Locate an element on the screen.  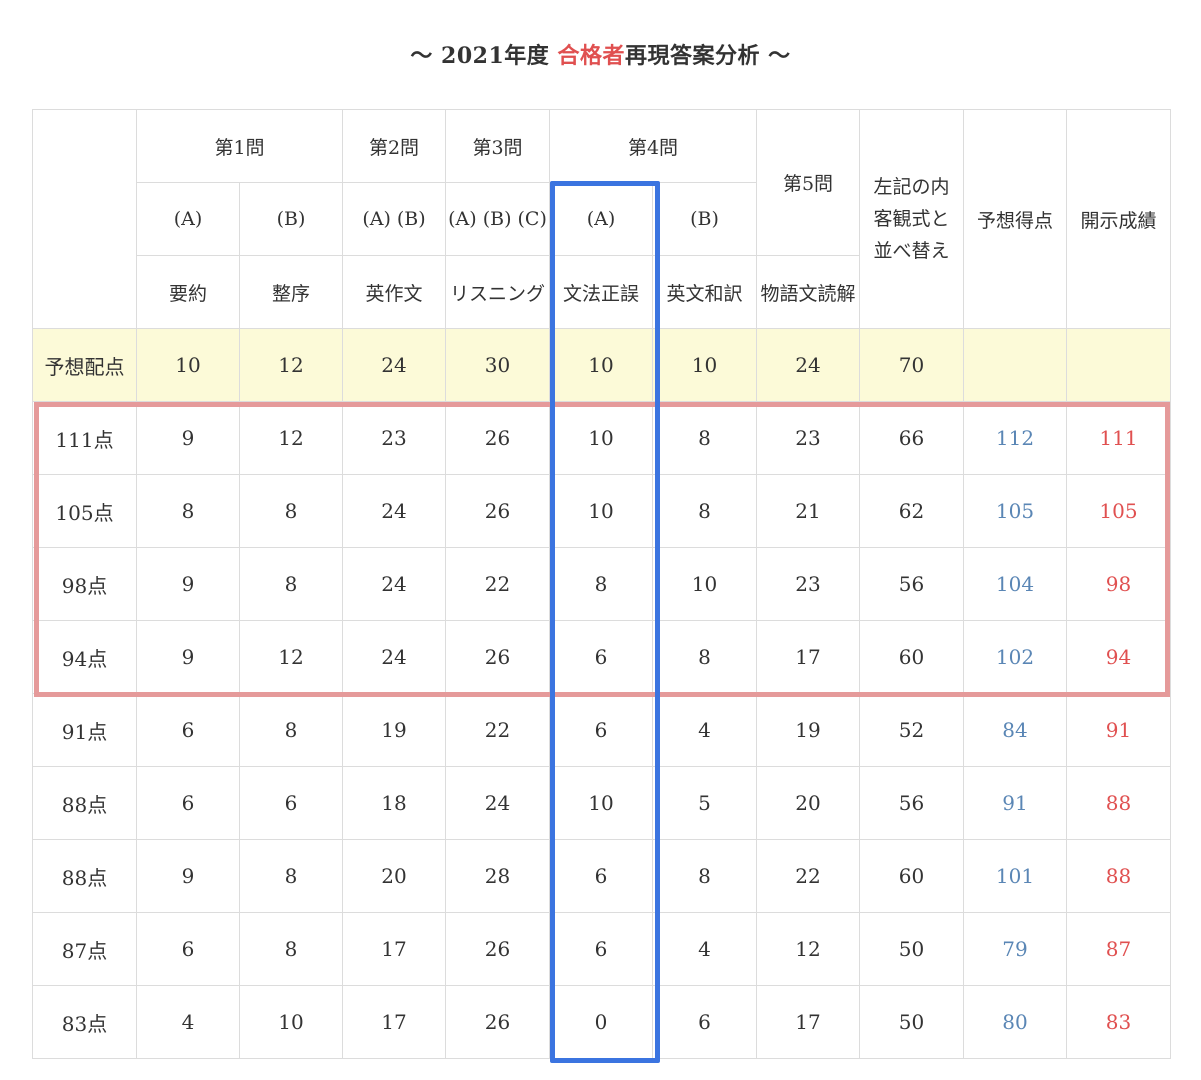
score-cell: 60 is located at coordinates (911, 657).